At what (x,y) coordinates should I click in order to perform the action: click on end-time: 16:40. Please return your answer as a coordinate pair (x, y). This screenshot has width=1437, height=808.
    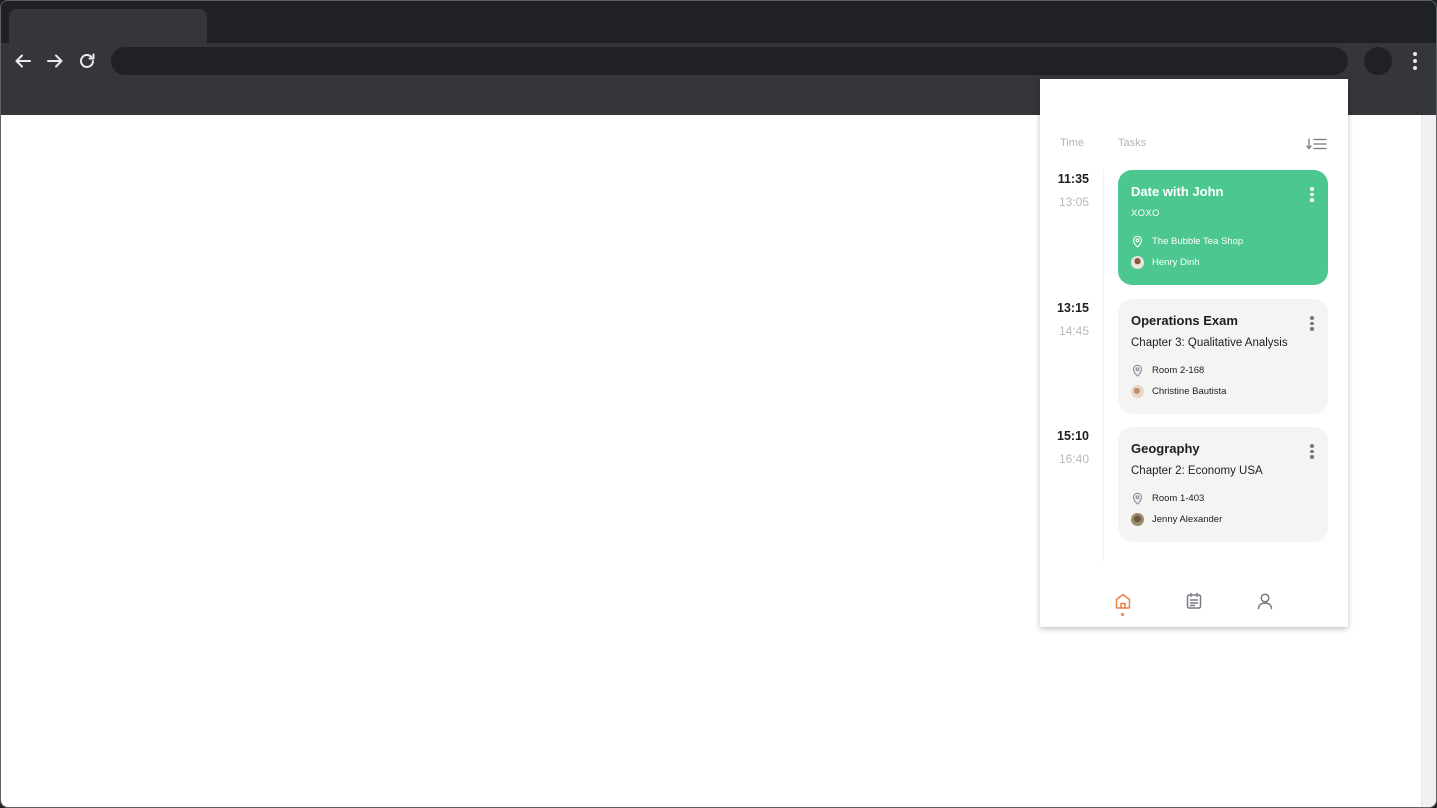
    Looking at the image, I should click on (1073, 459).